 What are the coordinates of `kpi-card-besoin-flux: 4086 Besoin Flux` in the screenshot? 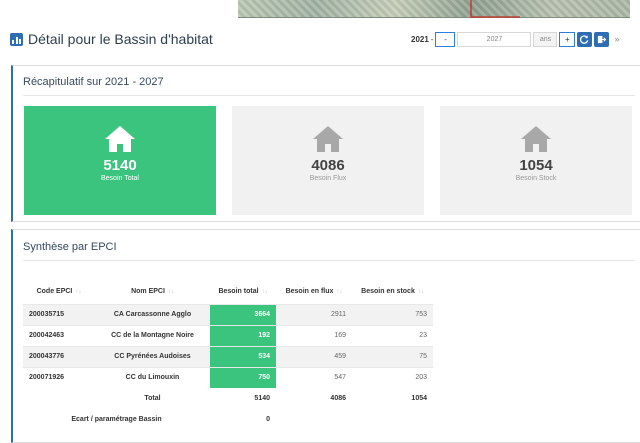 It's located at (328, 160).